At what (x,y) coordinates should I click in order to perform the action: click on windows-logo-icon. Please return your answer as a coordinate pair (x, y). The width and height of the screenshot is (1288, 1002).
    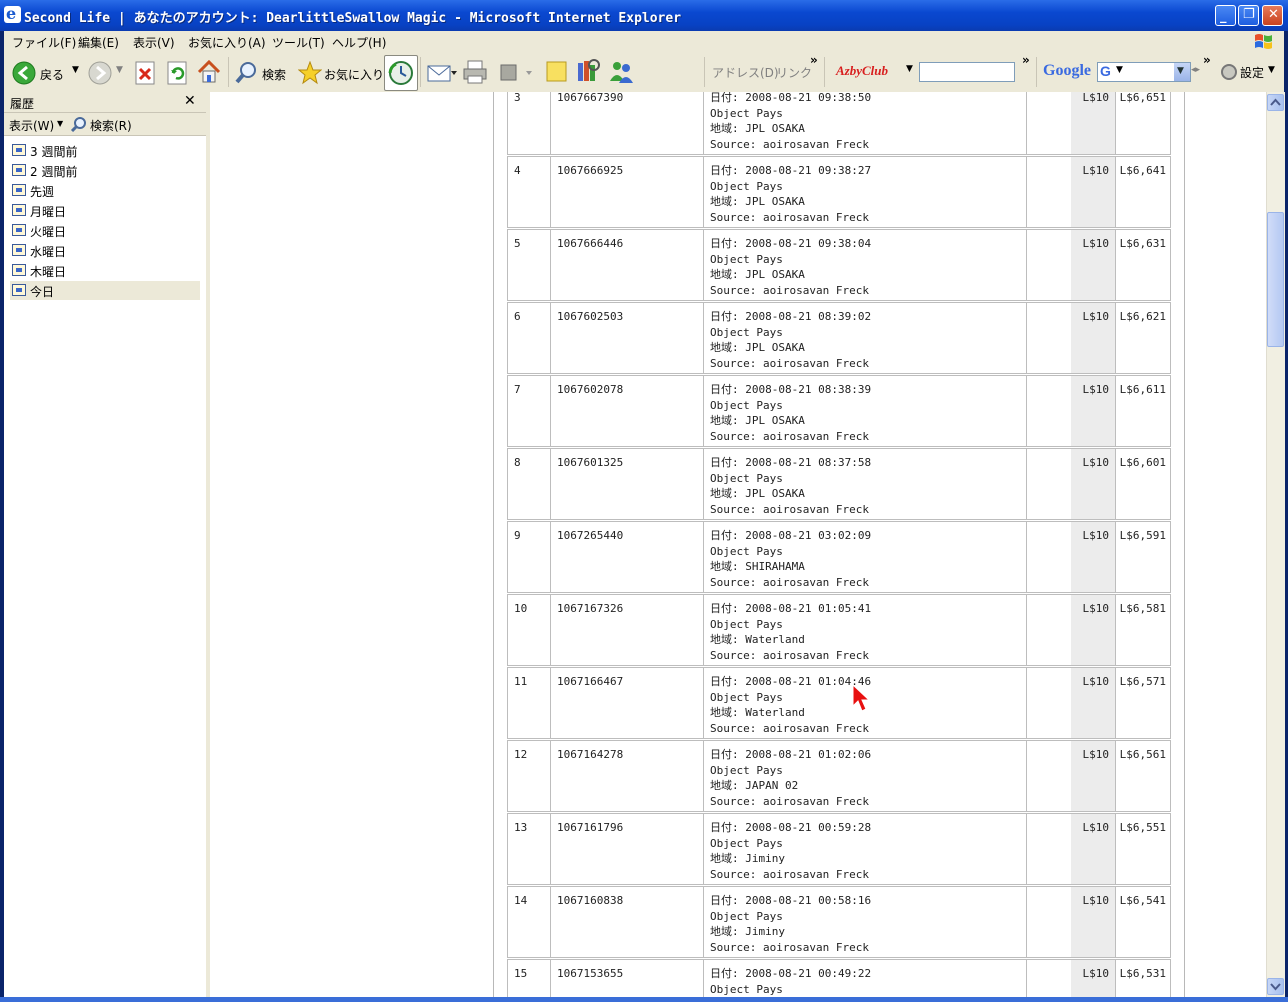
    Looking at the image, I should click on (1263, 41).